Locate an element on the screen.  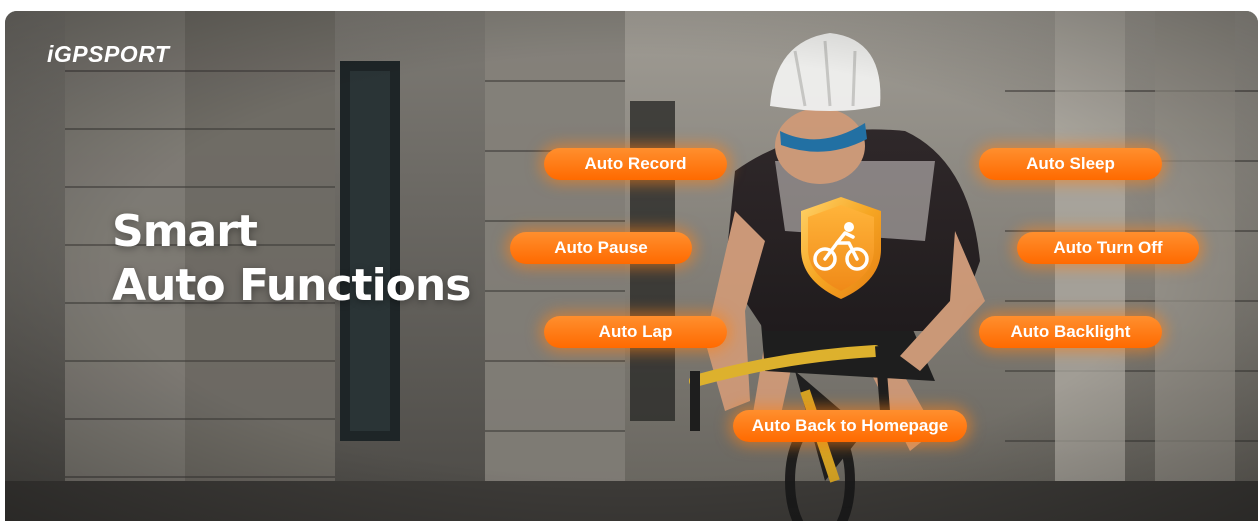
feature-pill-auto-turn-off: Auto Turn Off is located at coordinates (1108, 248).